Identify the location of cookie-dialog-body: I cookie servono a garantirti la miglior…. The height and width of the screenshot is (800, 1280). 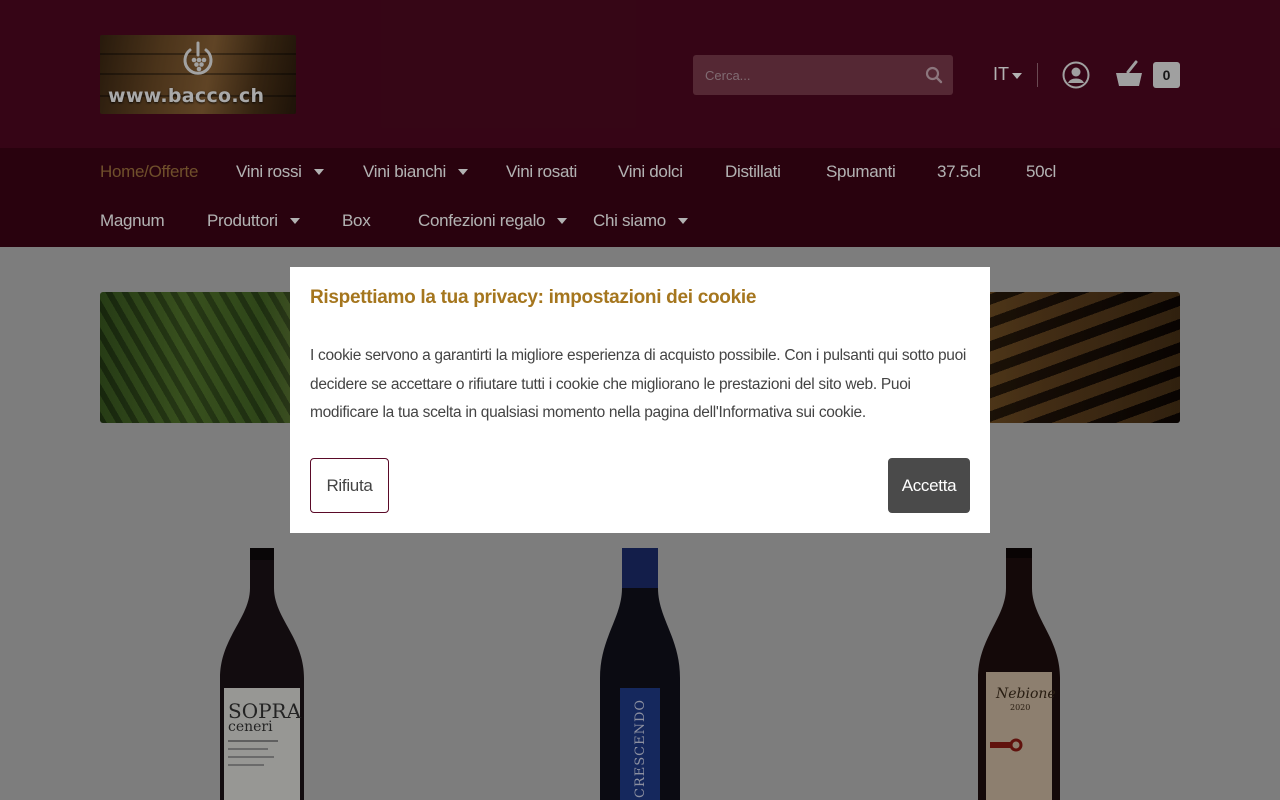
(638, 384).